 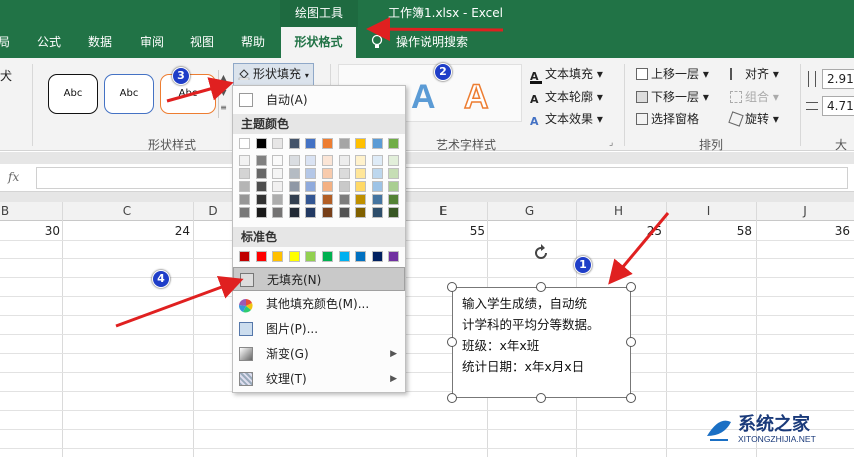 What do you see at coordinates (443, 72) in the screenshot?
I see `step-badge-2: 2` at bounding box center [443, 72].